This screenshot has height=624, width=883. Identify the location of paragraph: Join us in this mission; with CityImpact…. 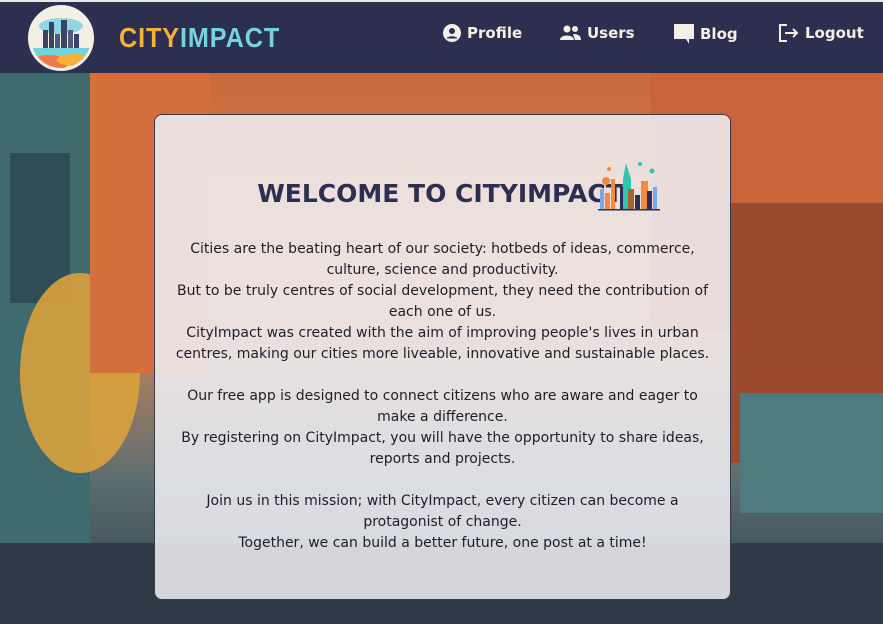
(442, 522).